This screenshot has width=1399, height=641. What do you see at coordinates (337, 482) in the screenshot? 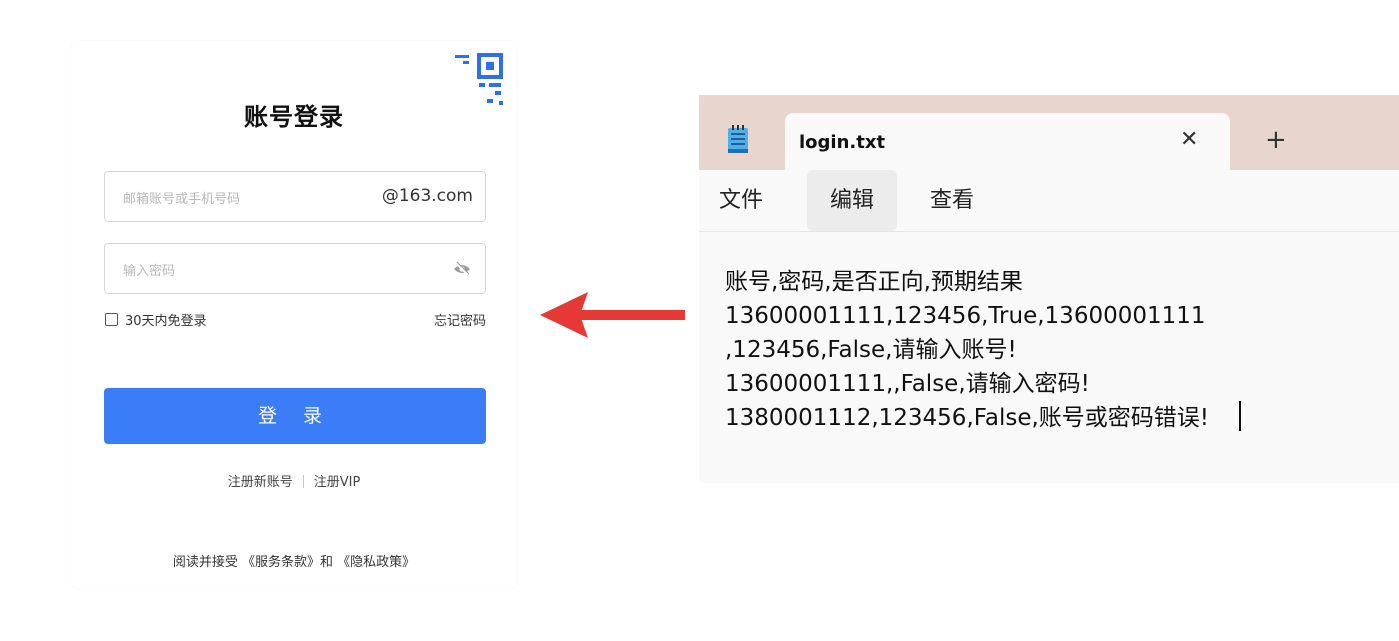
I see `register-vip-link: 注册VIP` at bounding box center [337, 482].